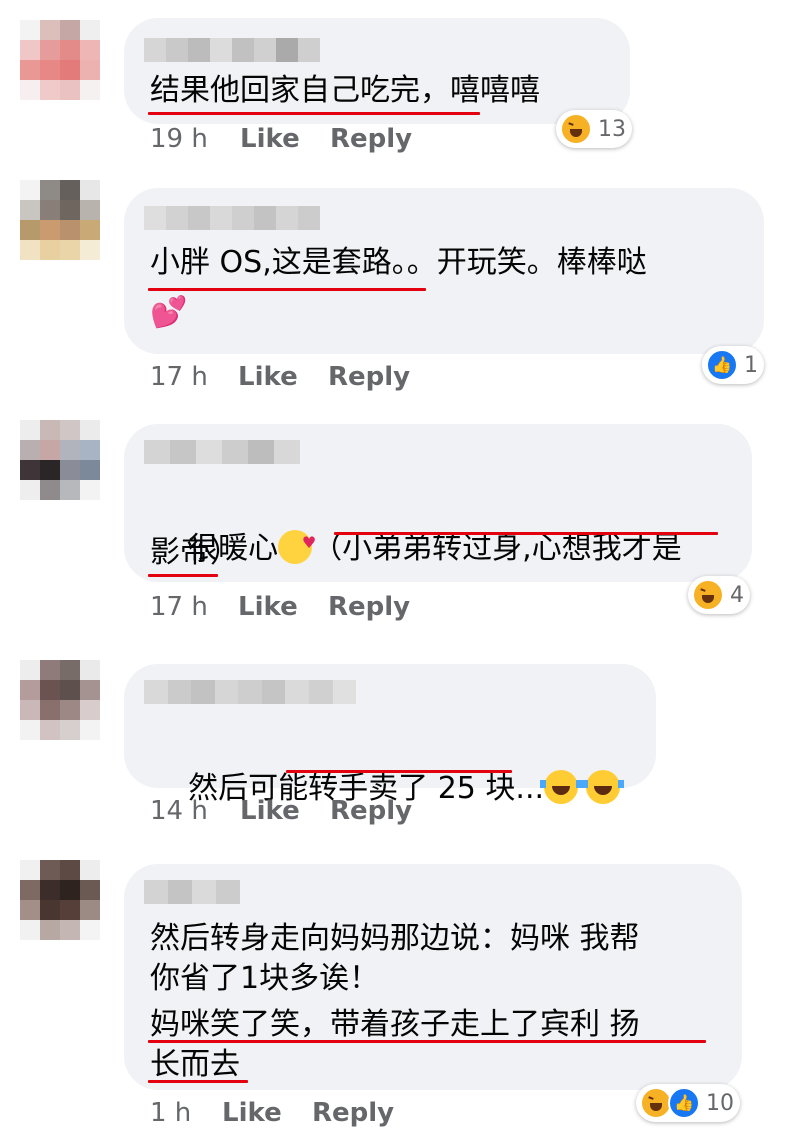  Describe the element at coordinates (169, 312) in the screenshot. I see `two-hearts-emoji: 💕` at that location.